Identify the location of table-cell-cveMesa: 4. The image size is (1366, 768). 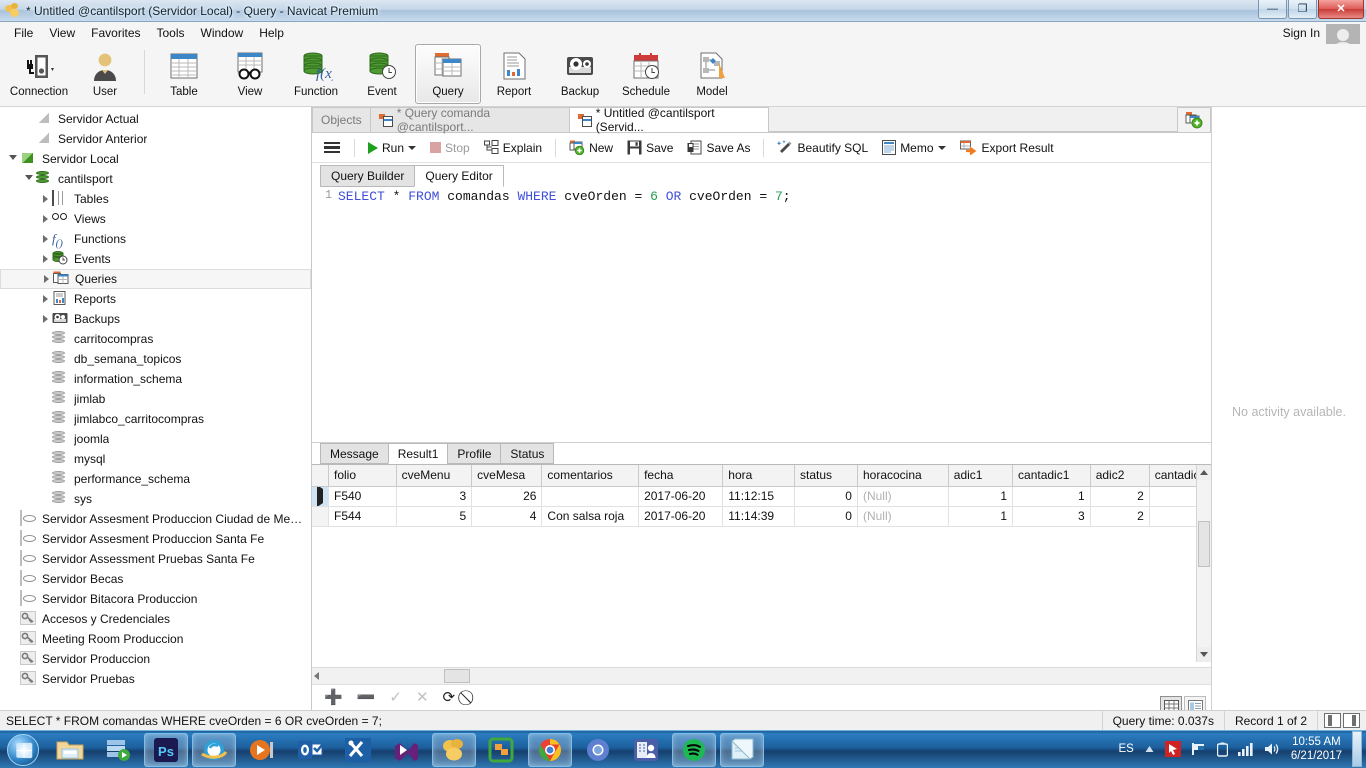
(507, 516).